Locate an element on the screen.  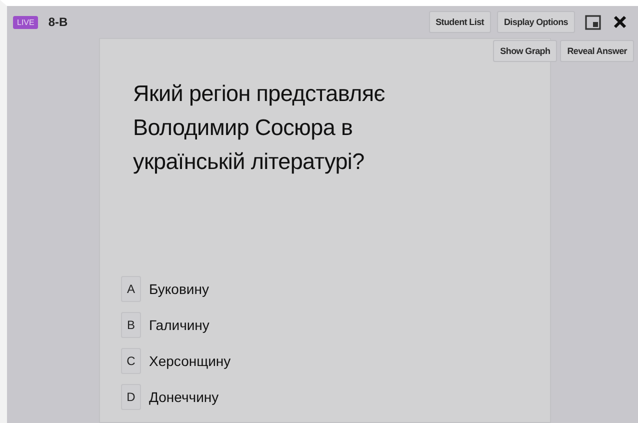
action-button: Show Graph is located at coordinates (525, 51).